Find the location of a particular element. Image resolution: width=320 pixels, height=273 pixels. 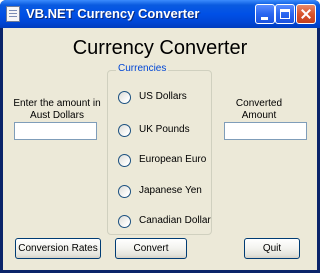

convert-button: Convert is located at coordinates (151, 248).